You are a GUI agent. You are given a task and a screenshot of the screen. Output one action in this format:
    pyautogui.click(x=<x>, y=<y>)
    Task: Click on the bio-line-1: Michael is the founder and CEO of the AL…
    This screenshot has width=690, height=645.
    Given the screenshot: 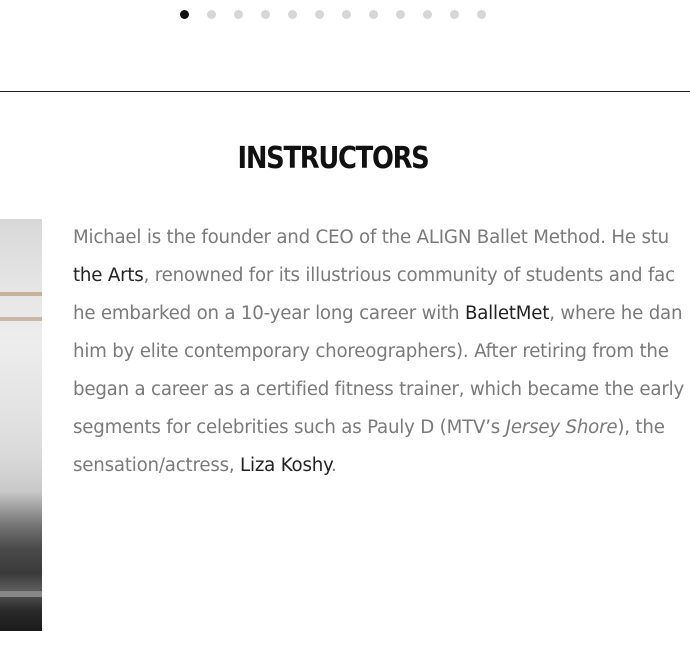 What is the action you would take?
    pyautogui.click(x=381, y=238)
    